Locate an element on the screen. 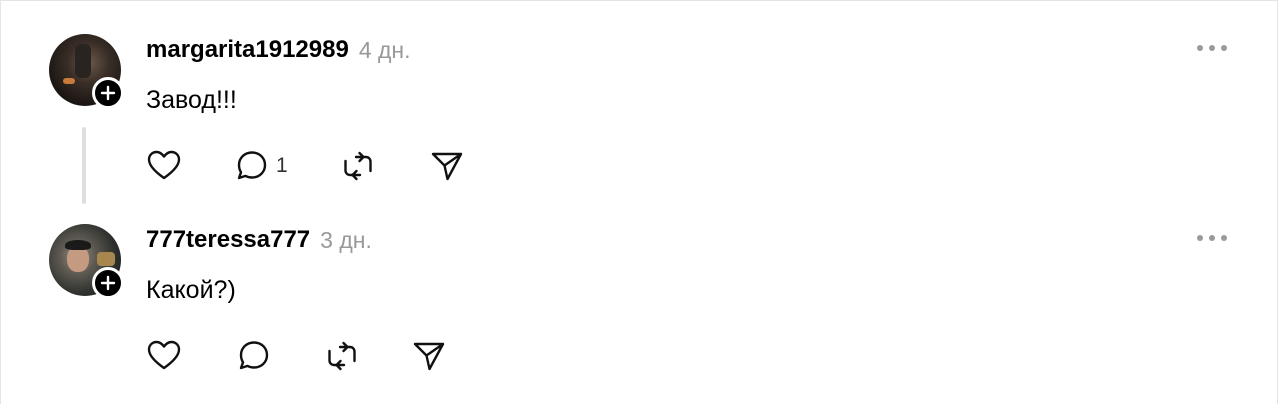  reply-count: 1 is located at coordinates (282, 165).